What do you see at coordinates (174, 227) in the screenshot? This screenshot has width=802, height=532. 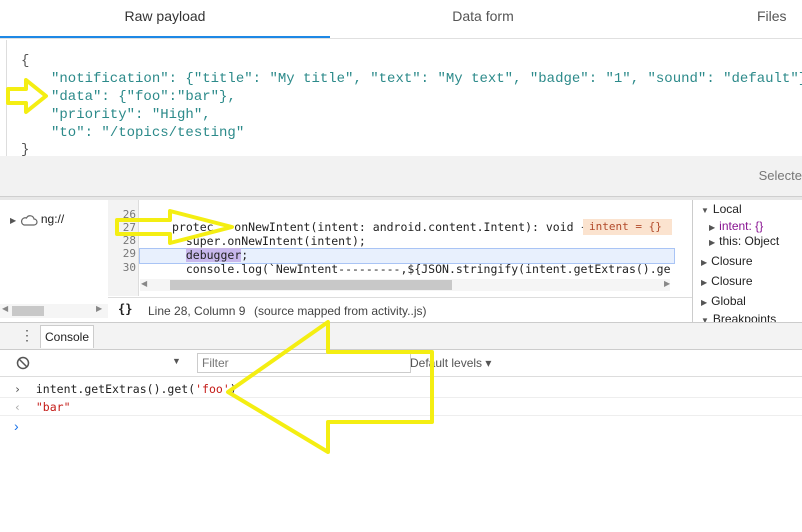 I see `annotation-arrow-method` at bounding box center [174, 227].